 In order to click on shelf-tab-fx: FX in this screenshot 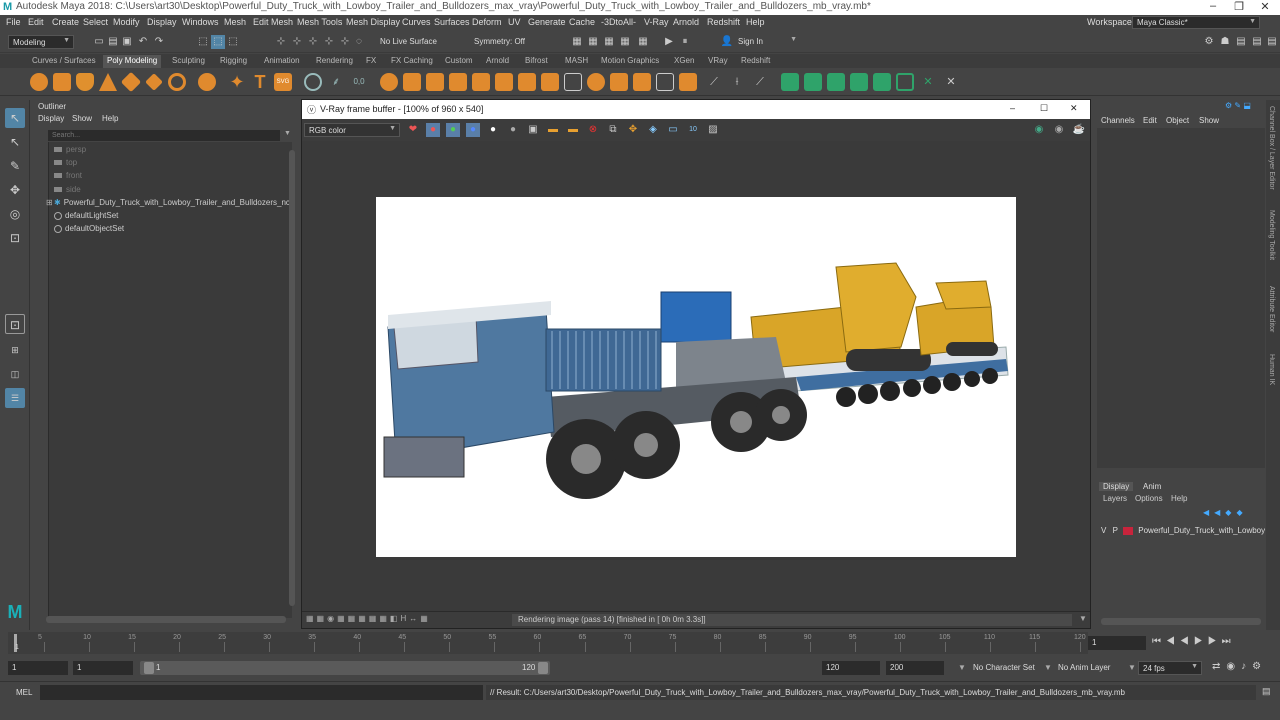, I will do `click(371, 60)`.